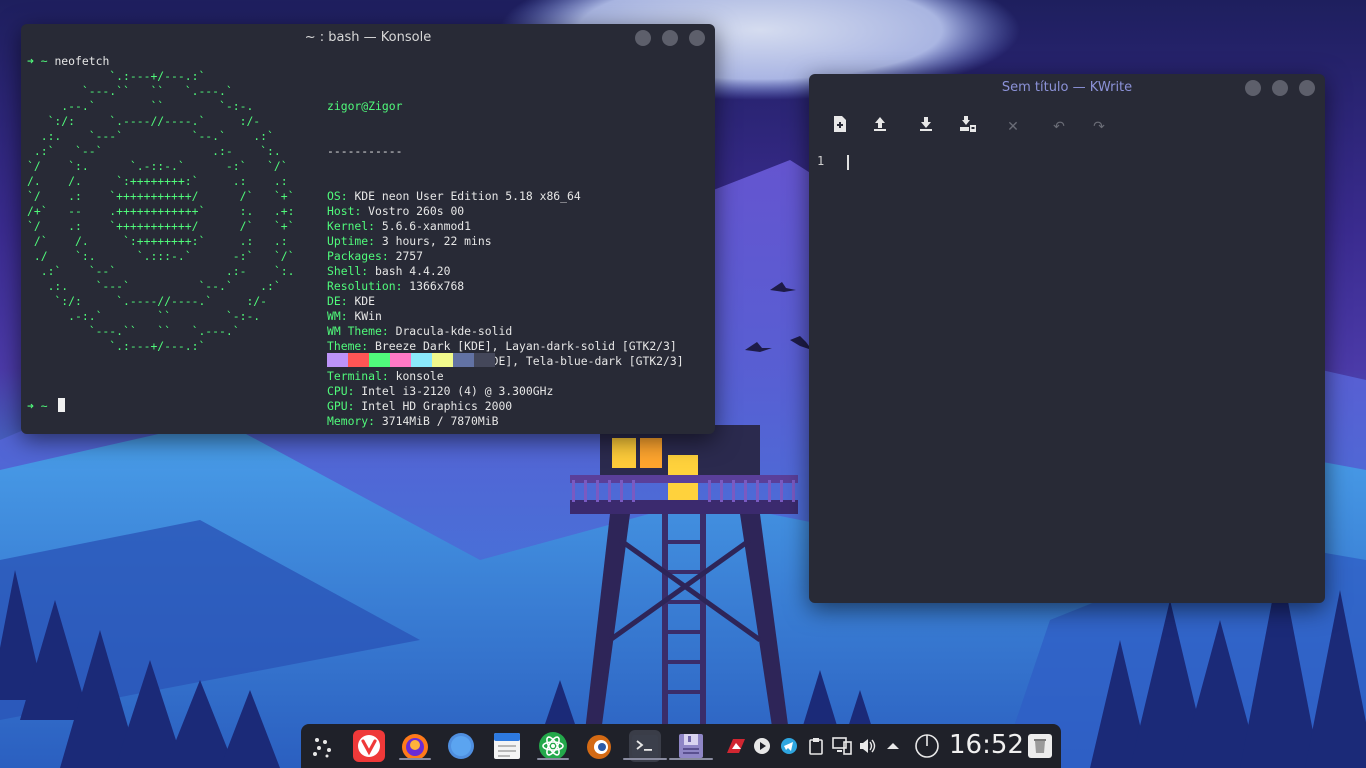  What do you see at coordinates (437, 406) in the screenshot?
I see `info-value: Intel HD Graphics 2000` at bounding box center [437, 406].